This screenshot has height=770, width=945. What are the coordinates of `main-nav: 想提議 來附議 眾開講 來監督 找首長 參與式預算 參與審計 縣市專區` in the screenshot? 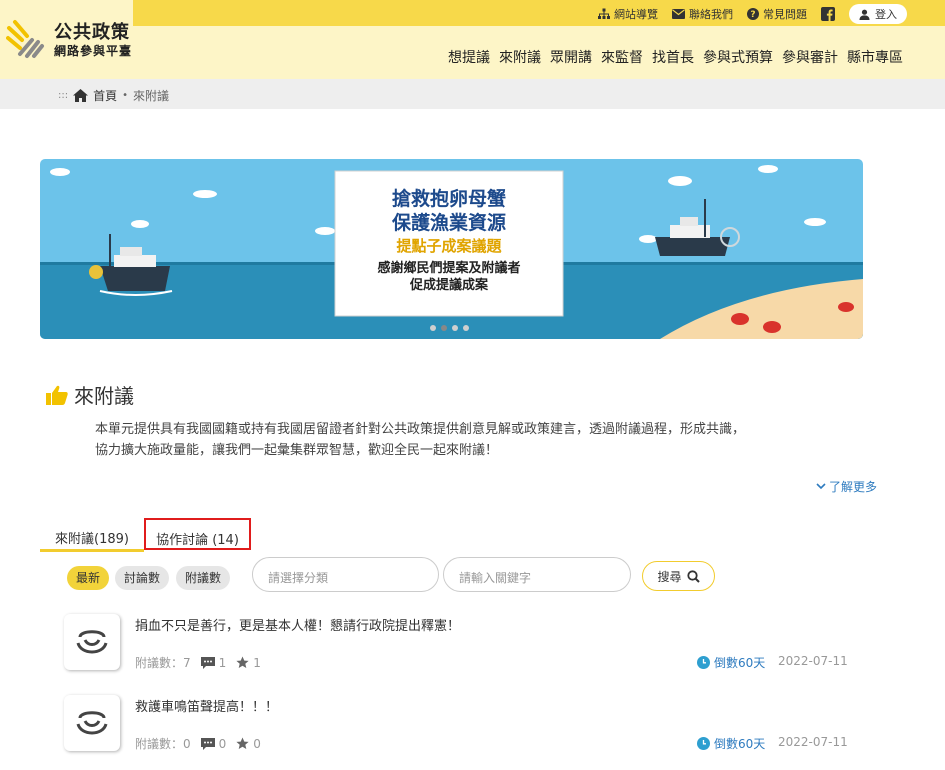 It's located at (675, 57).